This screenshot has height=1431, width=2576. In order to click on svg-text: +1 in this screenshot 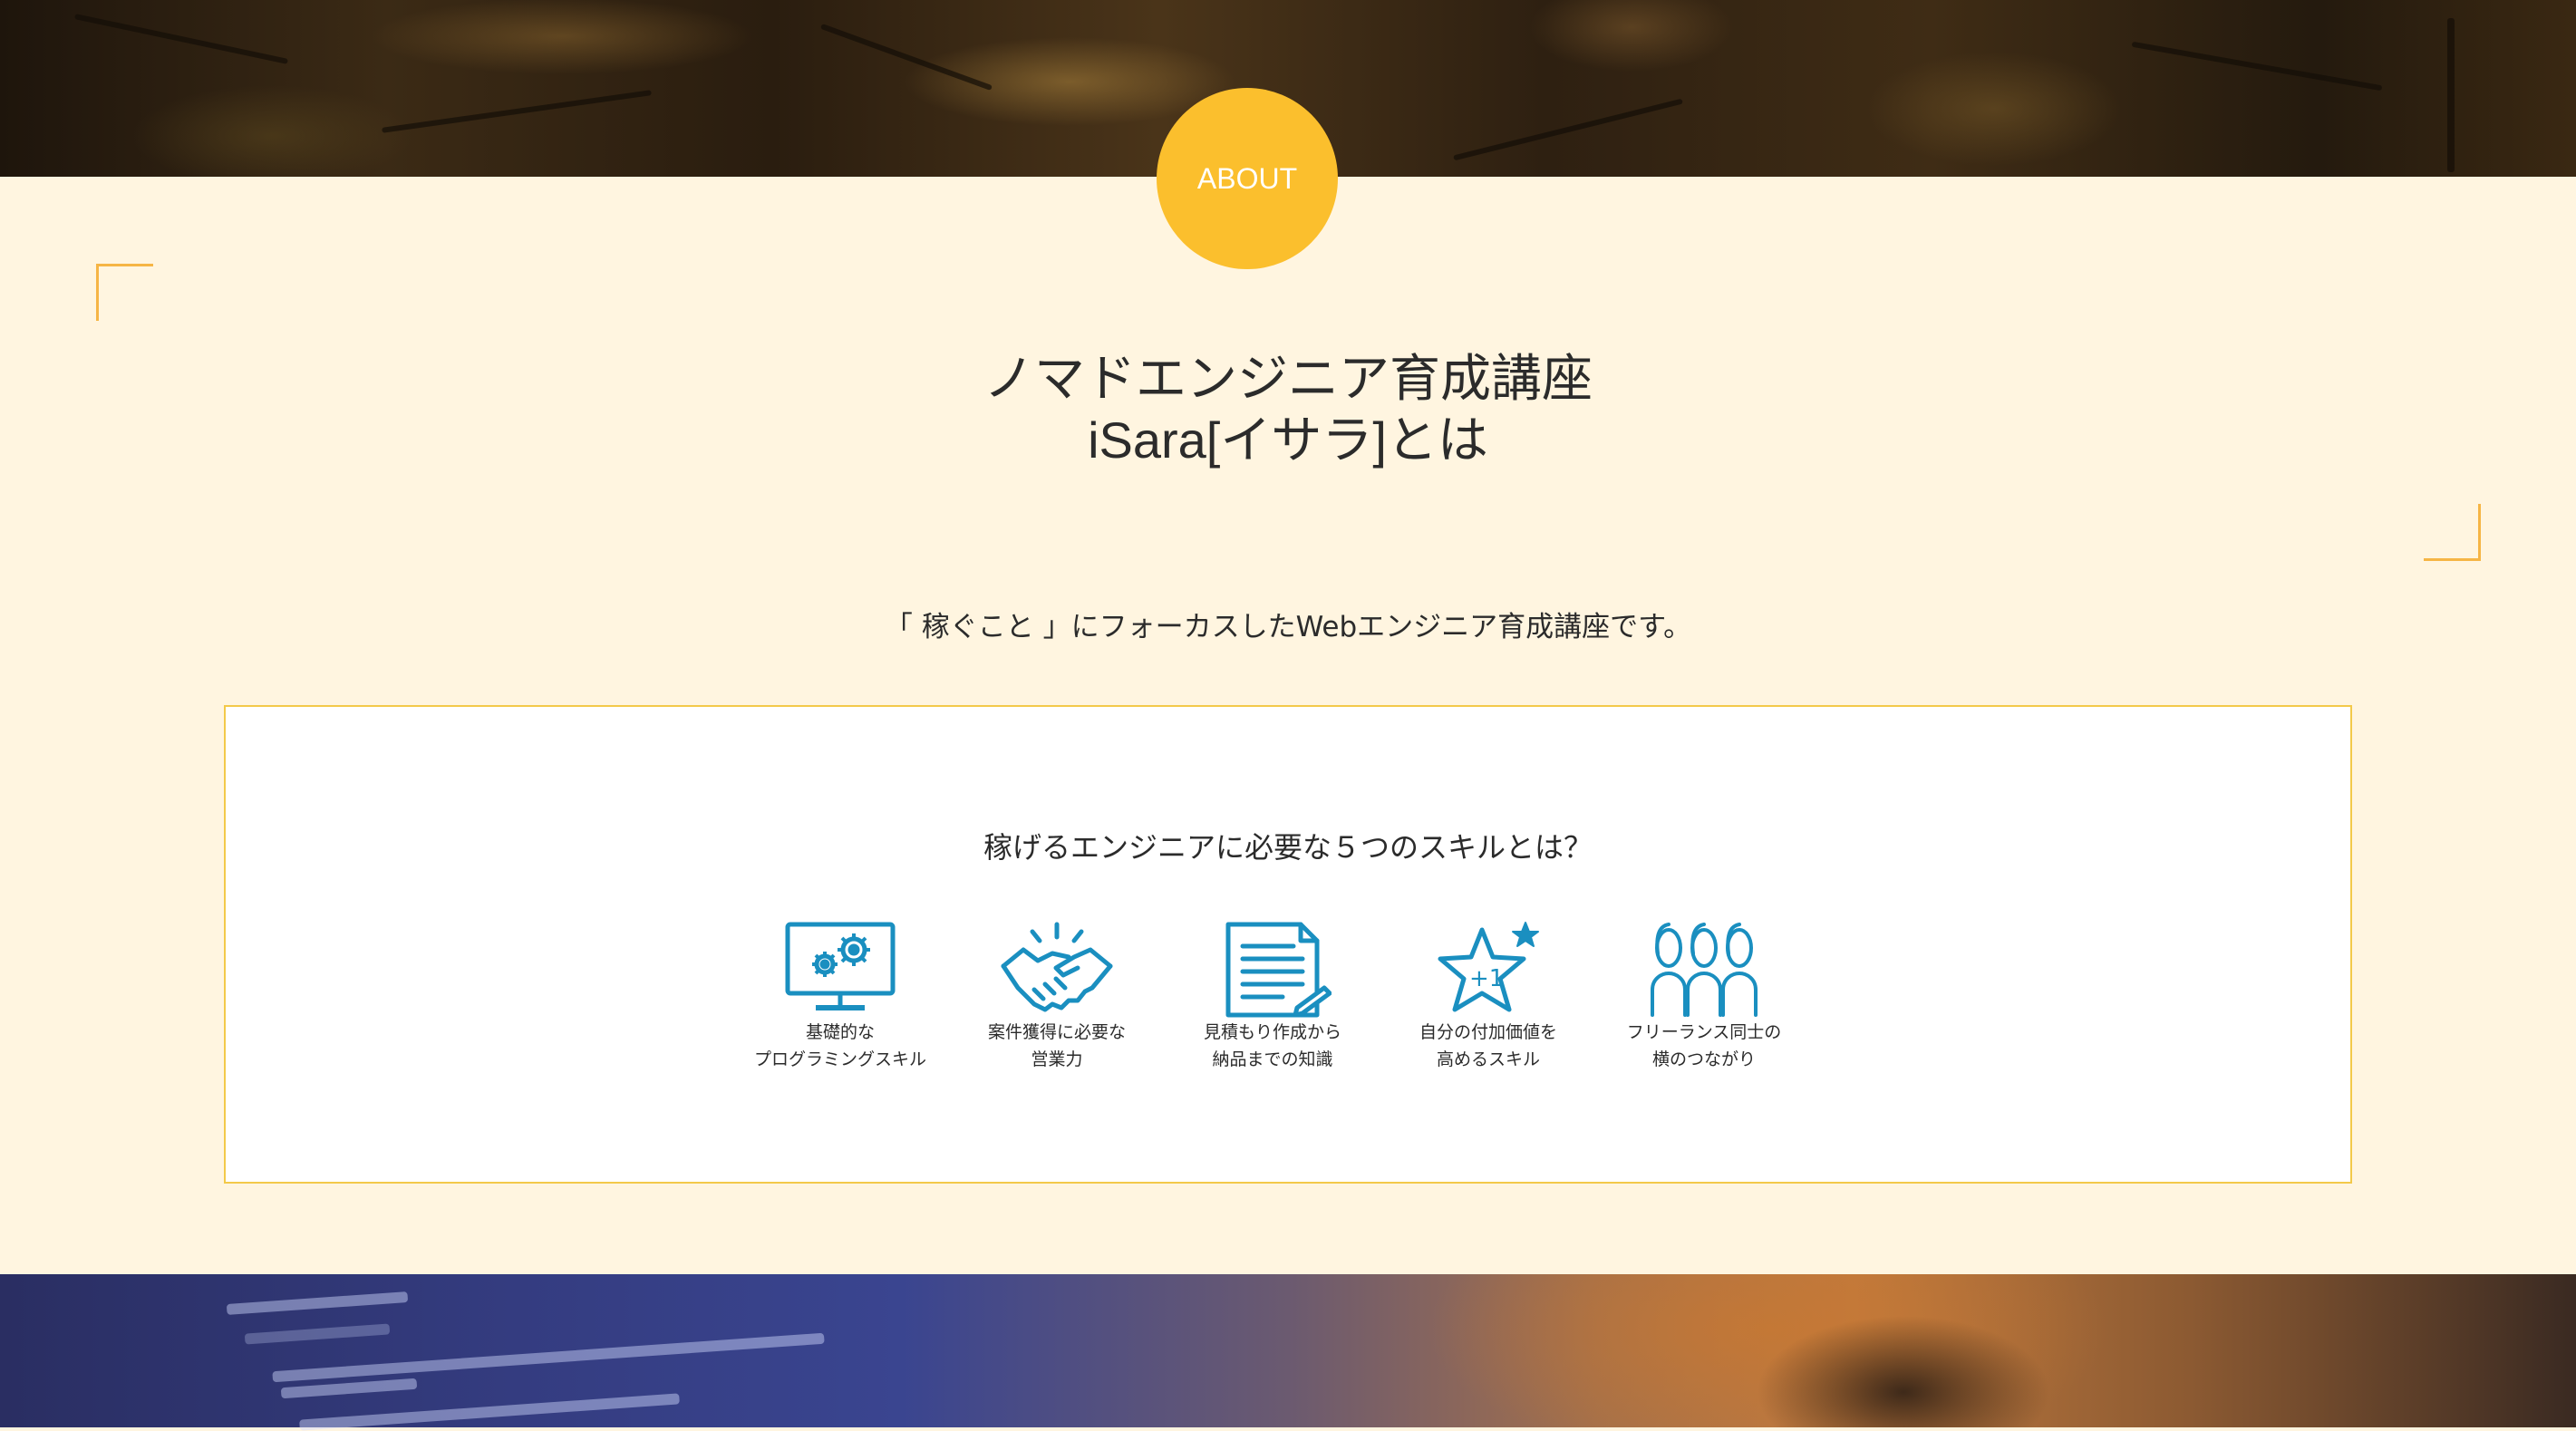, I will do `click(1486, 978)`.